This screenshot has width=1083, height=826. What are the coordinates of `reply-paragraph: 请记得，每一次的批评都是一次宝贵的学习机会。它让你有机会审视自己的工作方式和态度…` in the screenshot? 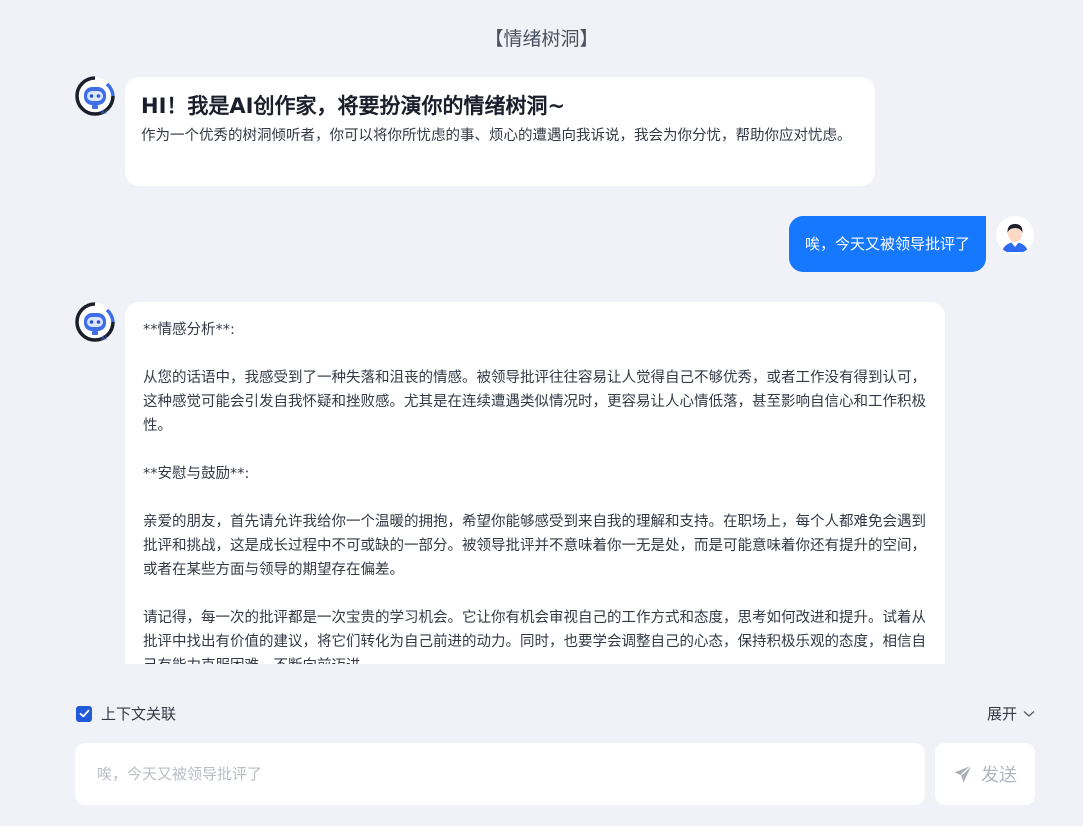 It's located at (534, 637).